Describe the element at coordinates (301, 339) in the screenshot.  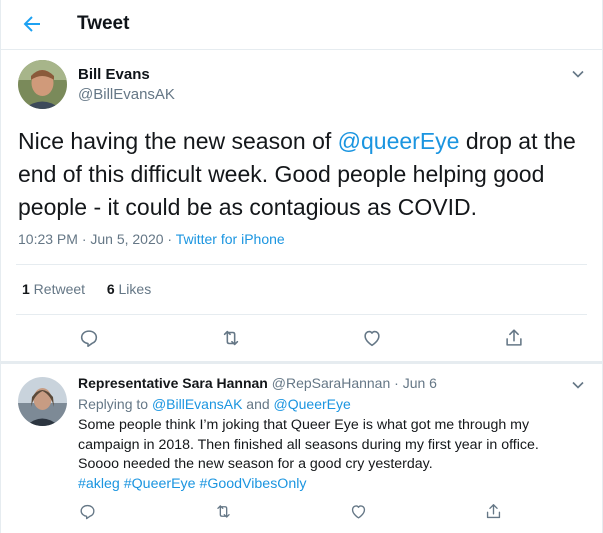
I see `tweet-actions` at that location.